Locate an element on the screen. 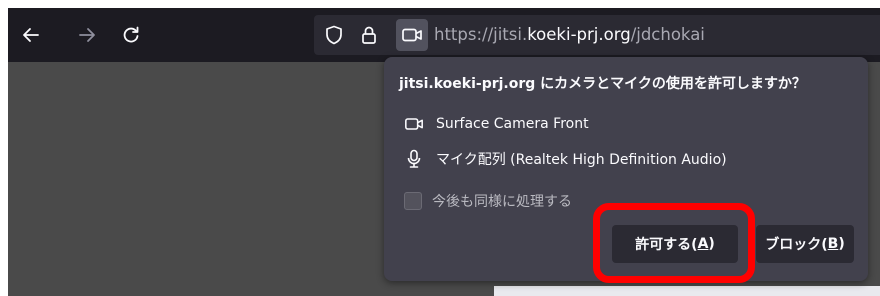 The height and width of the screenshot is (296, 880). remember-decision-row: 今後も同様に処理する is located at coordinates (488, 201).